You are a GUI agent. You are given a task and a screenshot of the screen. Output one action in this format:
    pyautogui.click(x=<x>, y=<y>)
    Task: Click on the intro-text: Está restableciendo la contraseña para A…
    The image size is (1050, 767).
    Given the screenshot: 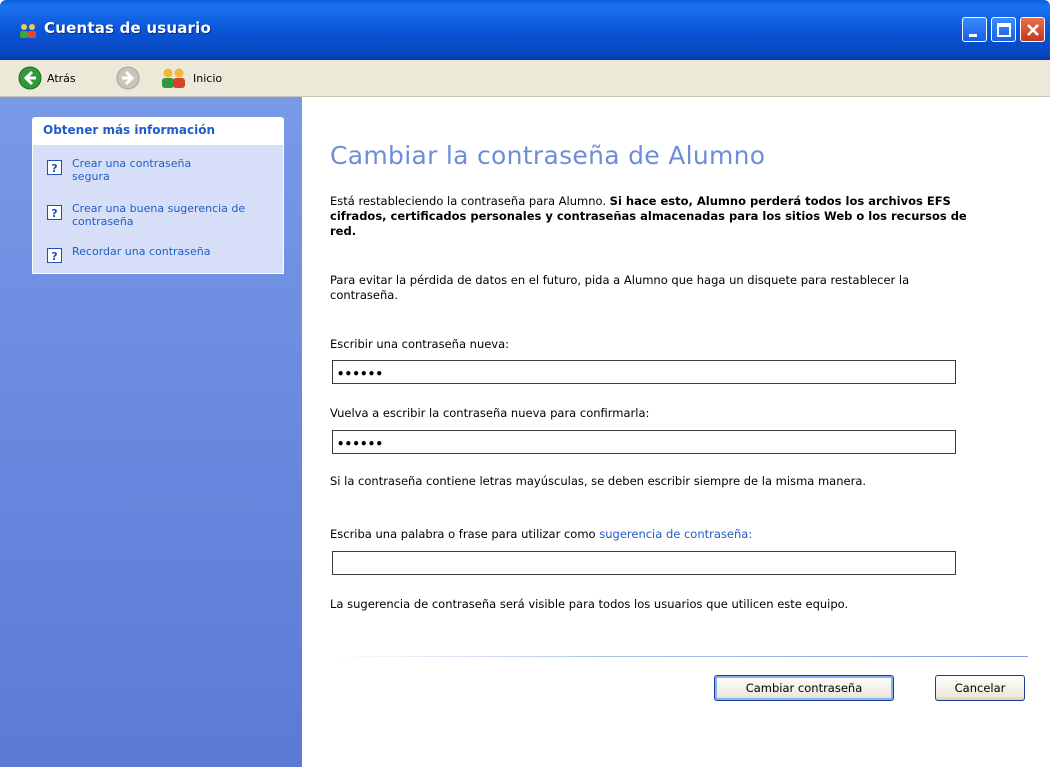 What is the action you would take?
    pyautogui.click(x=470, y=201)
    